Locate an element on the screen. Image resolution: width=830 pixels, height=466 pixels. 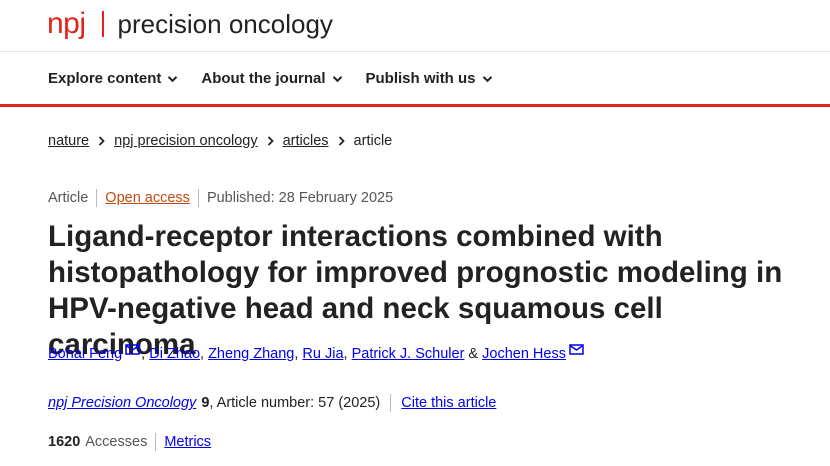
breadcrumb-link-articles: articles is located at coordinates (306, 141).